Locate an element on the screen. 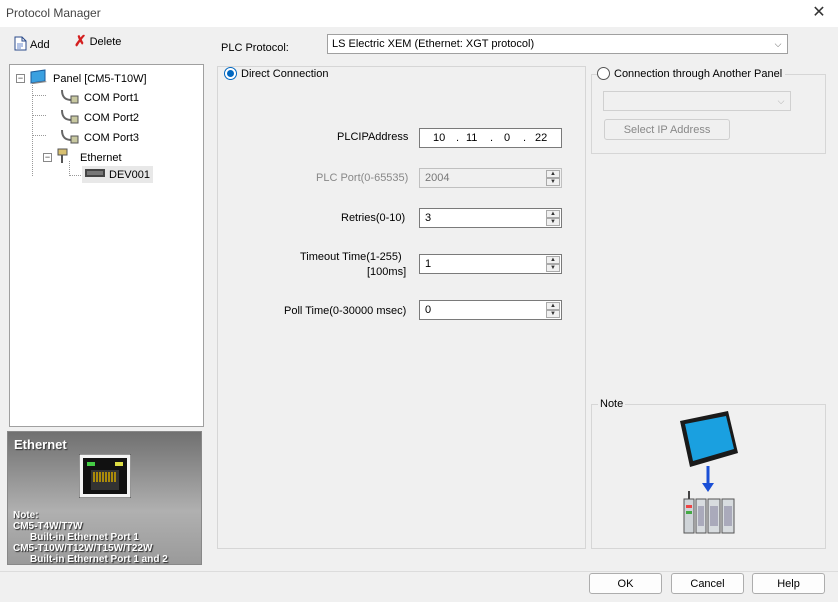 The image size is (838, 602). delete-label: Delete is located at coordinates (105, 42).